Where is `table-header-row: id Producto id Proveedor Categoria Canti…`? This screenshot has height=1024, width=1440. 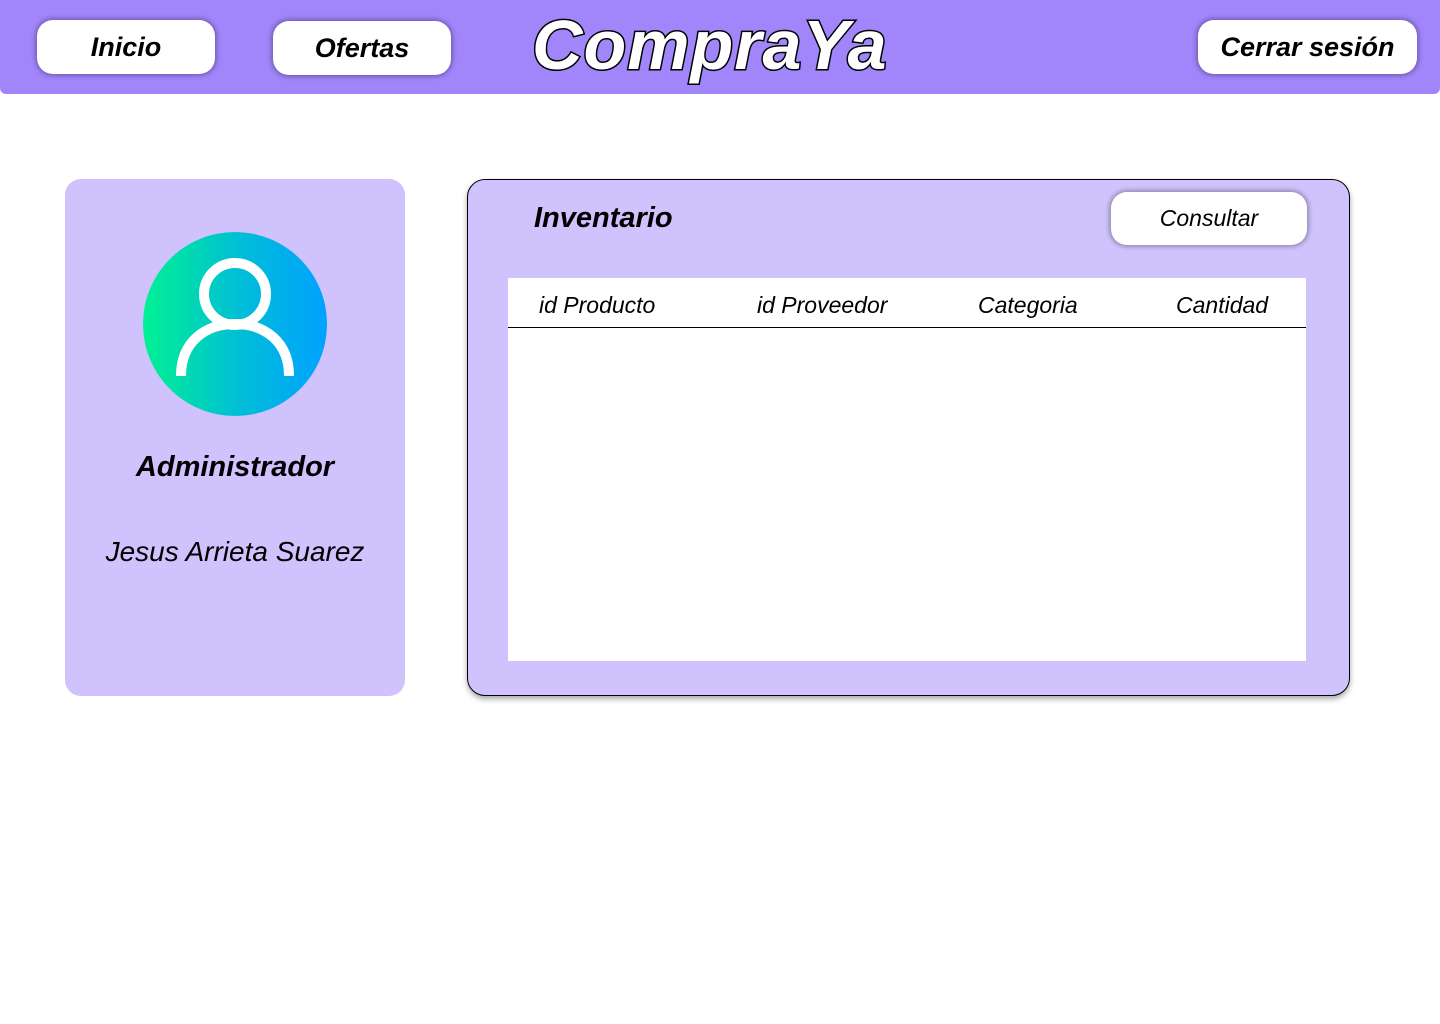 table-header-row: id Producto id Proveedor Categoria Canti… is located at coordinates (907, 303).